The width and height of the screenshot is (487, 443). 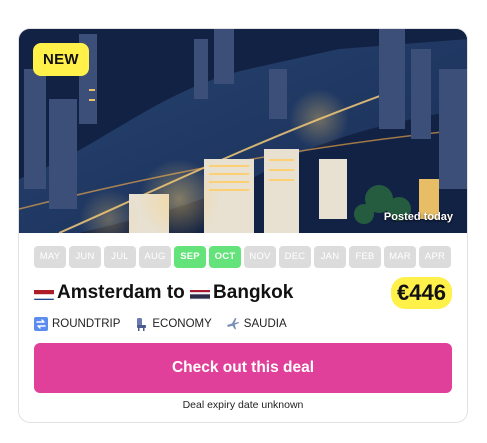 I want to click on month-chip-feb: FEB, so click(x=365, y=257).